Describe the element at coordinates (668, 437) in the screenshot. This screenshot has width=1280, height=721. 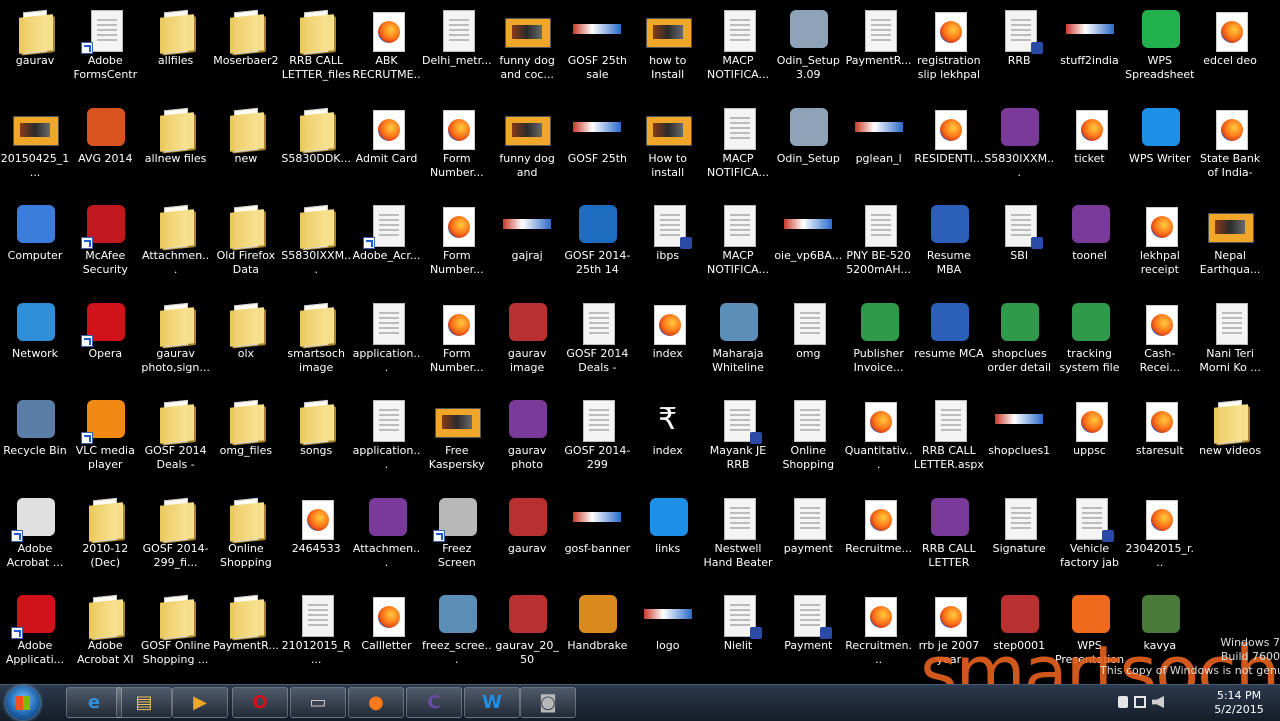
I see `desktop-icon: ₹ index` at that location.